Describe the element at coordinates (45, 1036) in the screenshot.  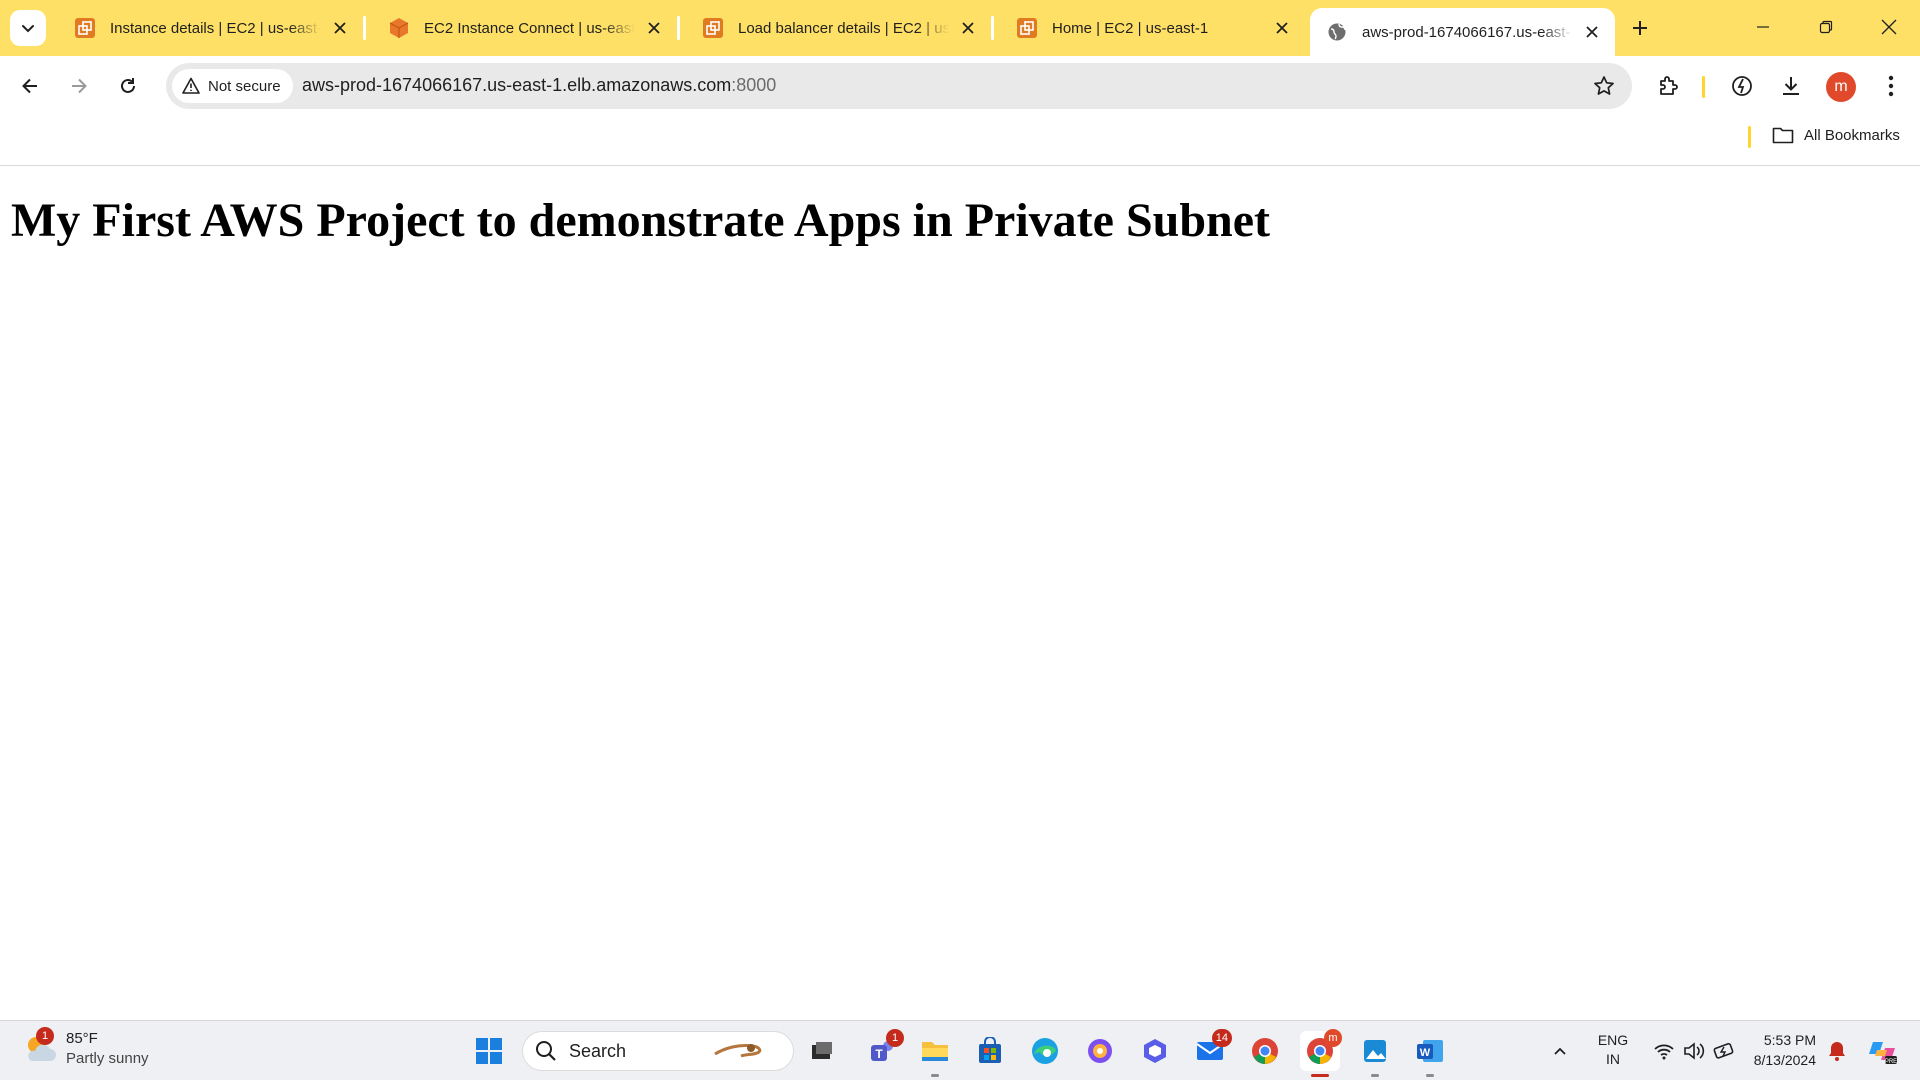
I see `weather-badge: 1` at that location.